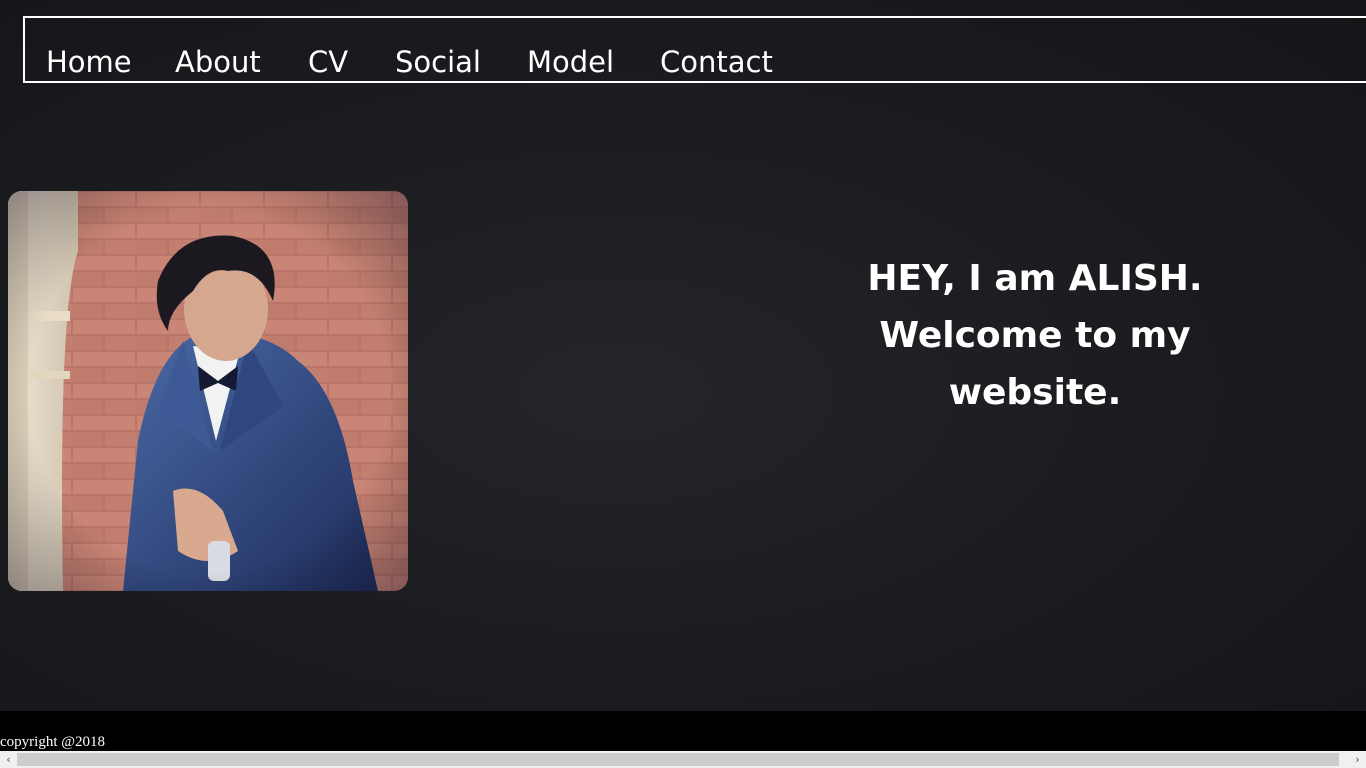 The width and height of the screenshot is (1366, 768). I want to click on nav-about: About, so click(218, 62).